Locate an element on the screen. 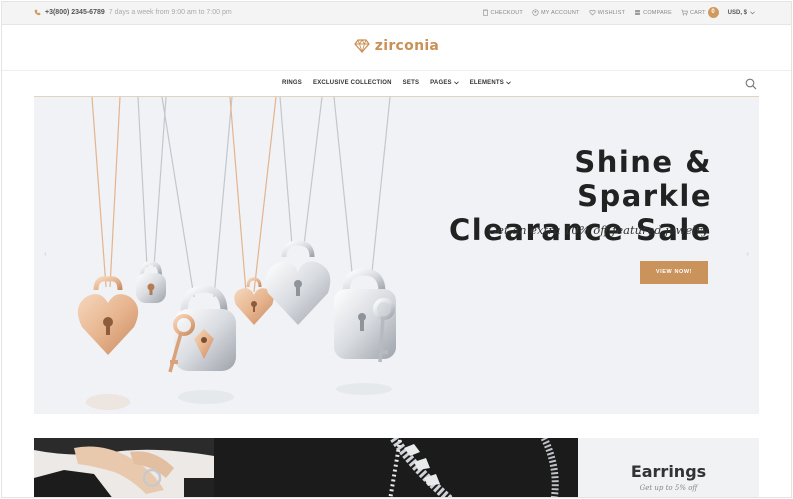 This screenshot has height=499, width=793. hero-subtitle: Get an extra 10% off featured jewelry is located at coordinates (597, 230).